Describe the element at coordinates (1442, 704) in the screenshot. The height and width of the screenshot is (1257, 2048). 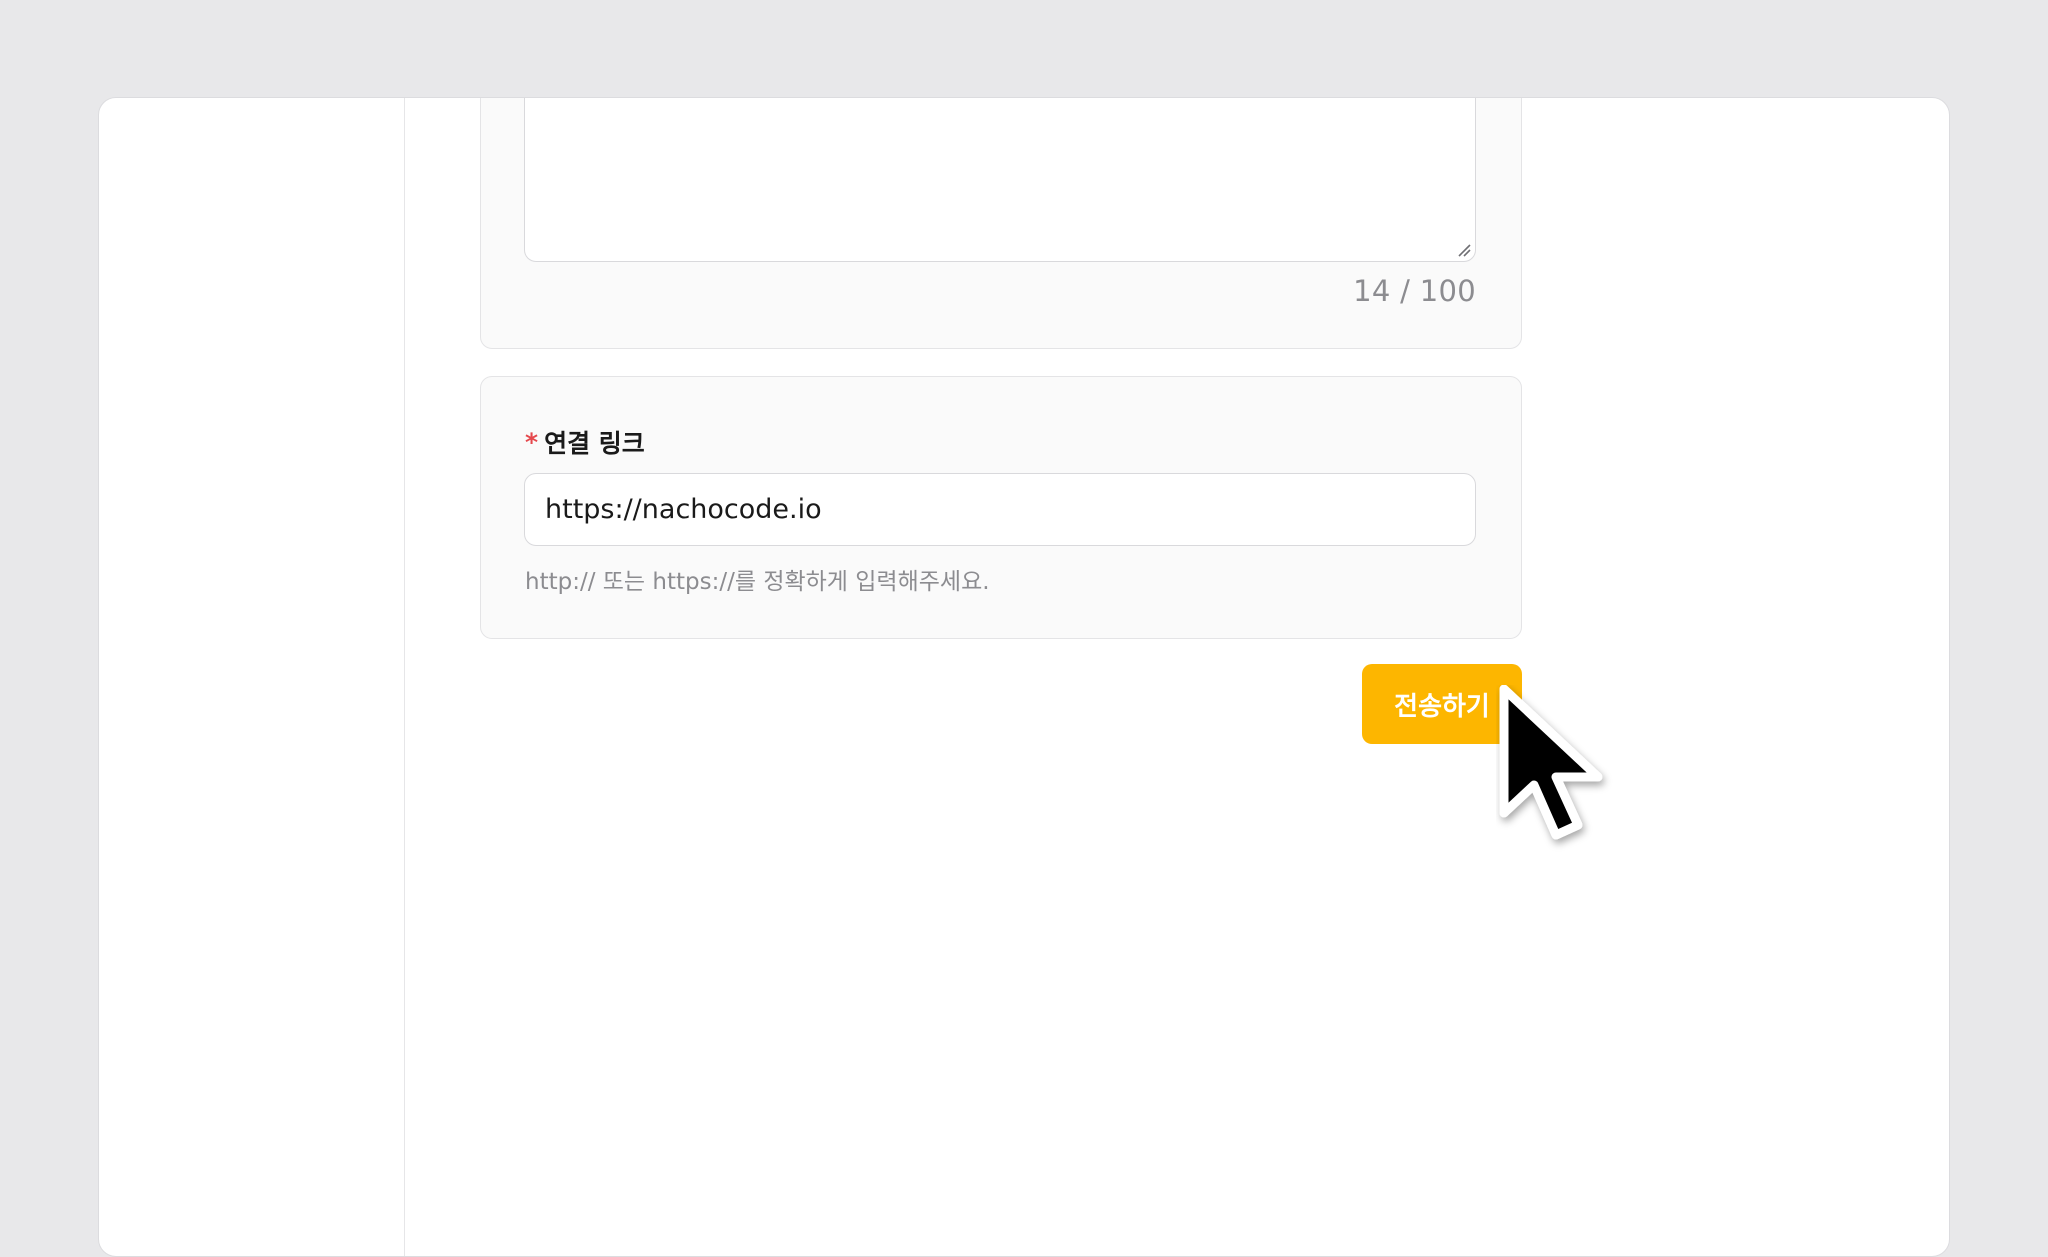
I see `submit-button: 전송하기` at that location.